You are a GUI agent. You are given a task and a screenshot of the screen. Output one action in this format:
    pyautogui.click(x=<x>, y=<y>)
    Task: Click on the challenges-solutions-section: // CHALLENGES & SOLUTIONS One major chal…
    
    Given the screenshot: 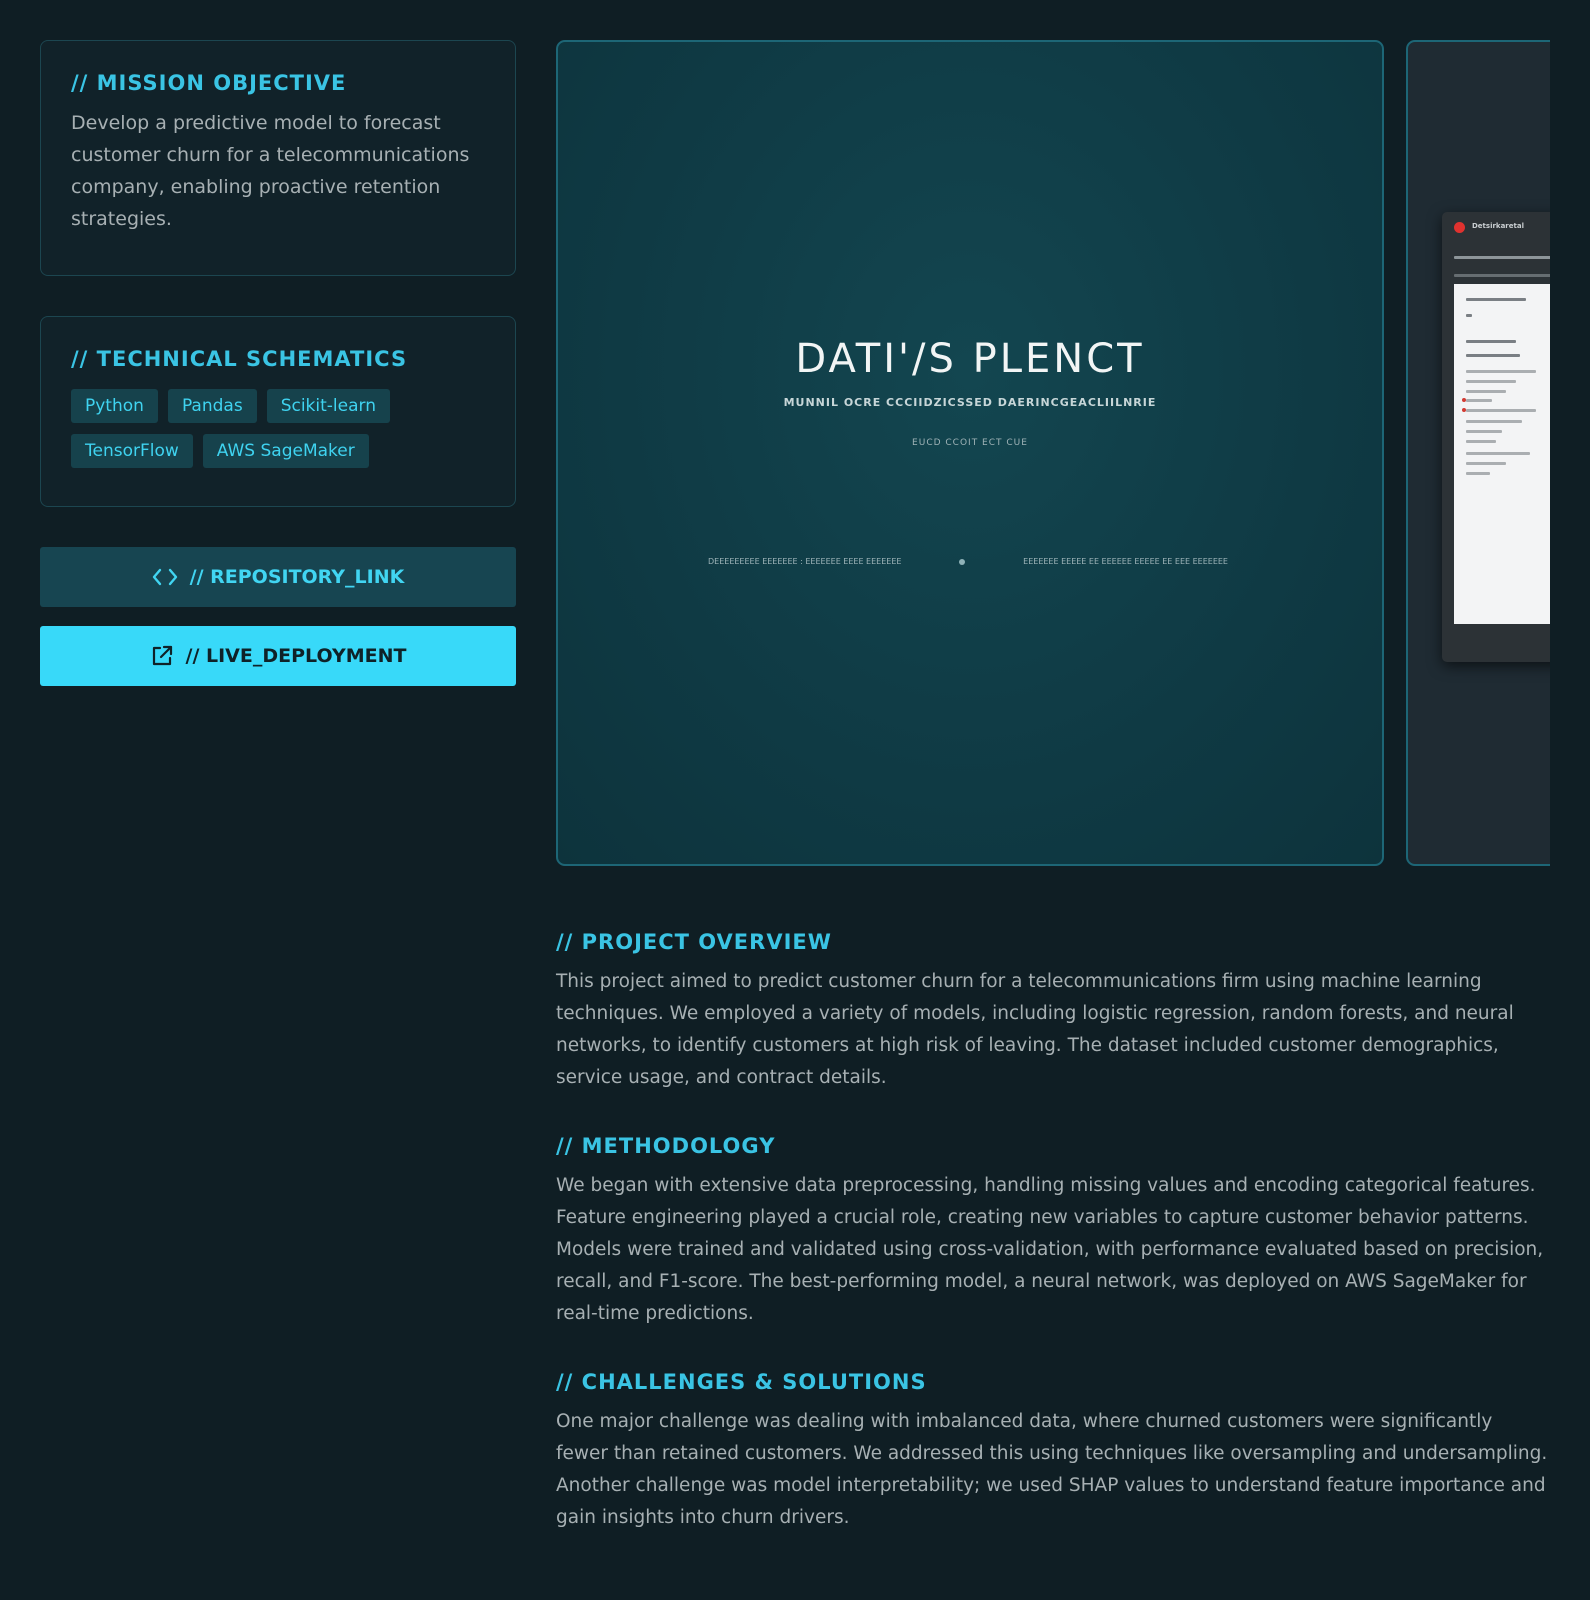 What is the action you would take?
    pyautogui.click(x=1053, y=1452)
    